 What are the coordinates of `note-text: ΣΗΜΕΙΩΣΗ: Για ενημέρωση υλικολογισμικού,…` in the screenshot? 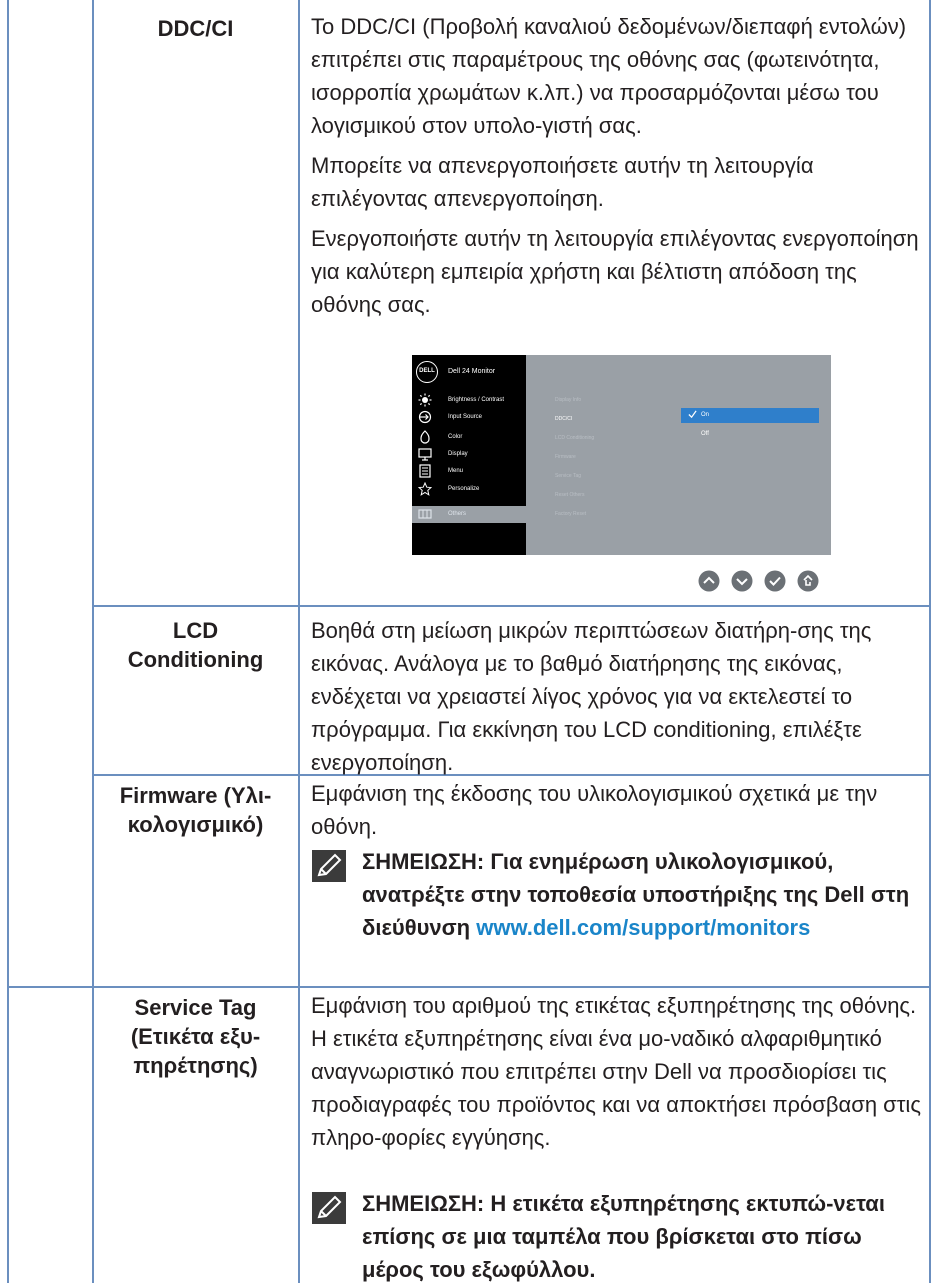 It's located at (641, 894).